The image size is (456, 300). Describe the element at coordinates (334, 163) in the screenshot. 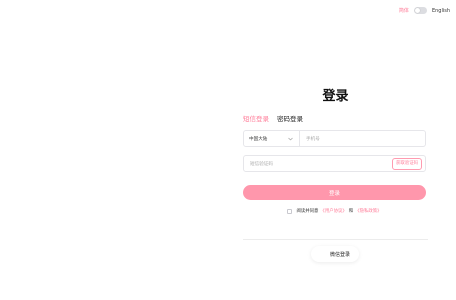

I see `sms-code-field: 短信验证码 获取验证码` at that location.